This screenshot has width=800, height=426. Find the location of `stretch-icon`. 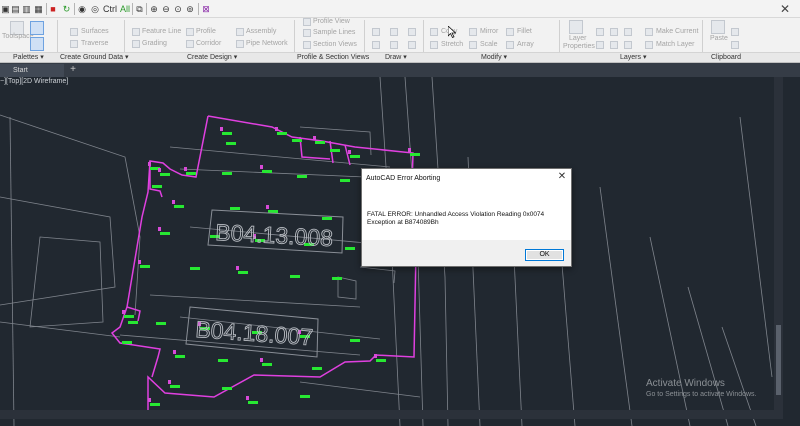

stretch-icon is located at coordinates (434, 45).